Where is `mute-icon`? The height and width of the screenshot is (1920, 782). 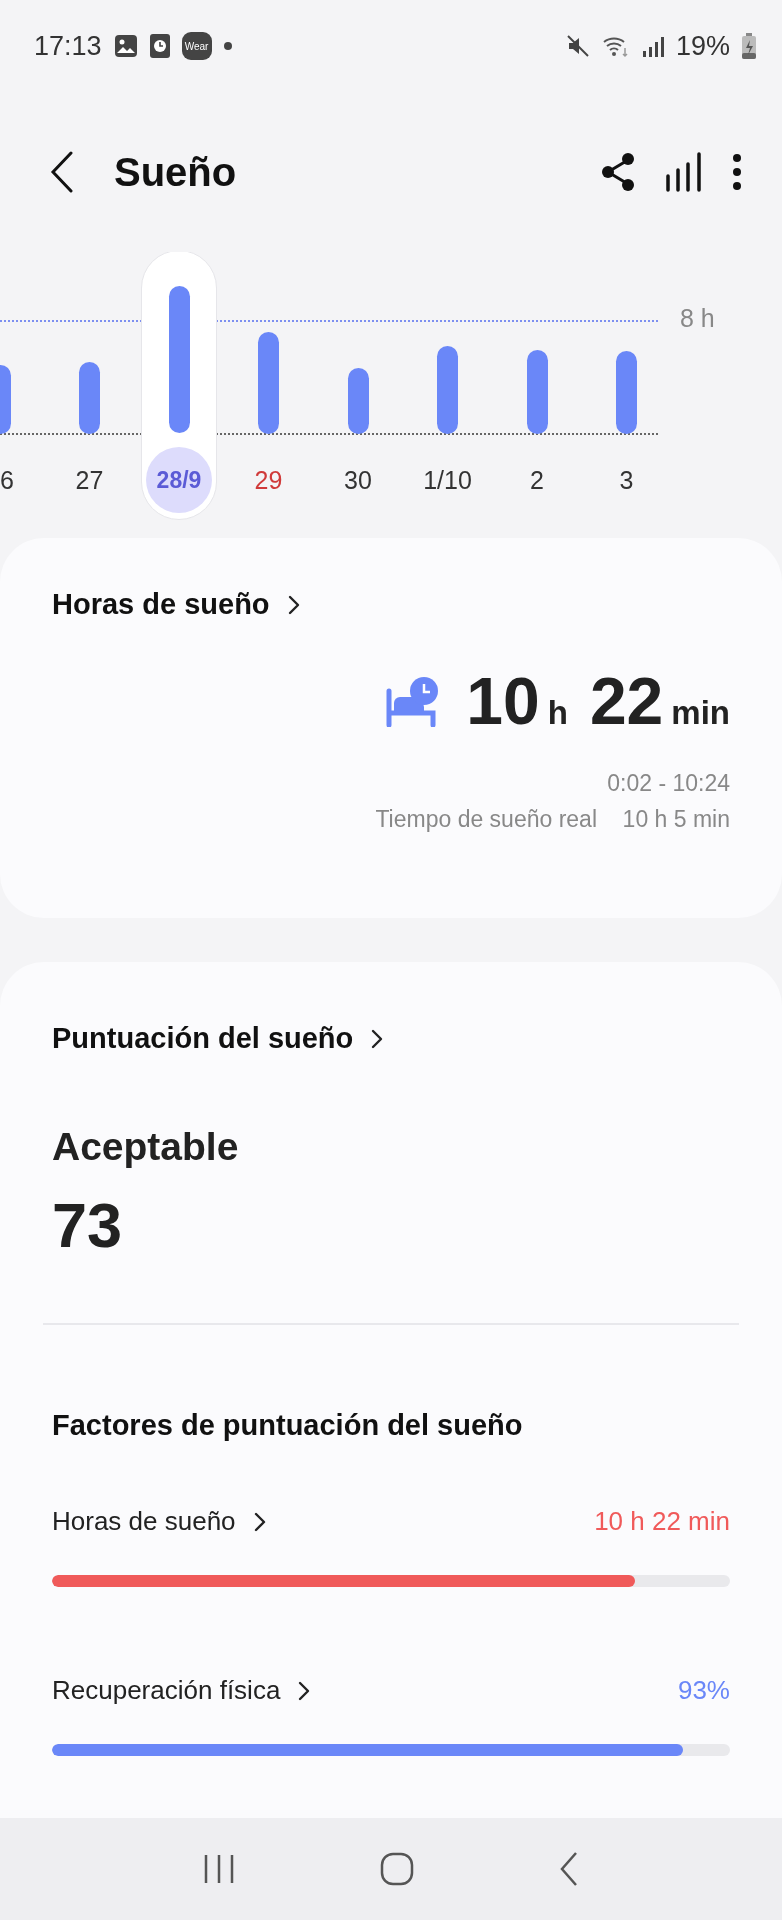 mute-icon is located at coordinates (577, 46).